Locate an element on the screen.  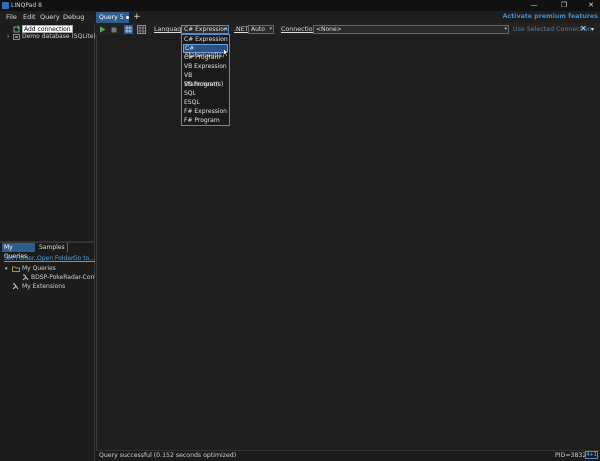
net-label: .NET is located at coordinates (241, 29).